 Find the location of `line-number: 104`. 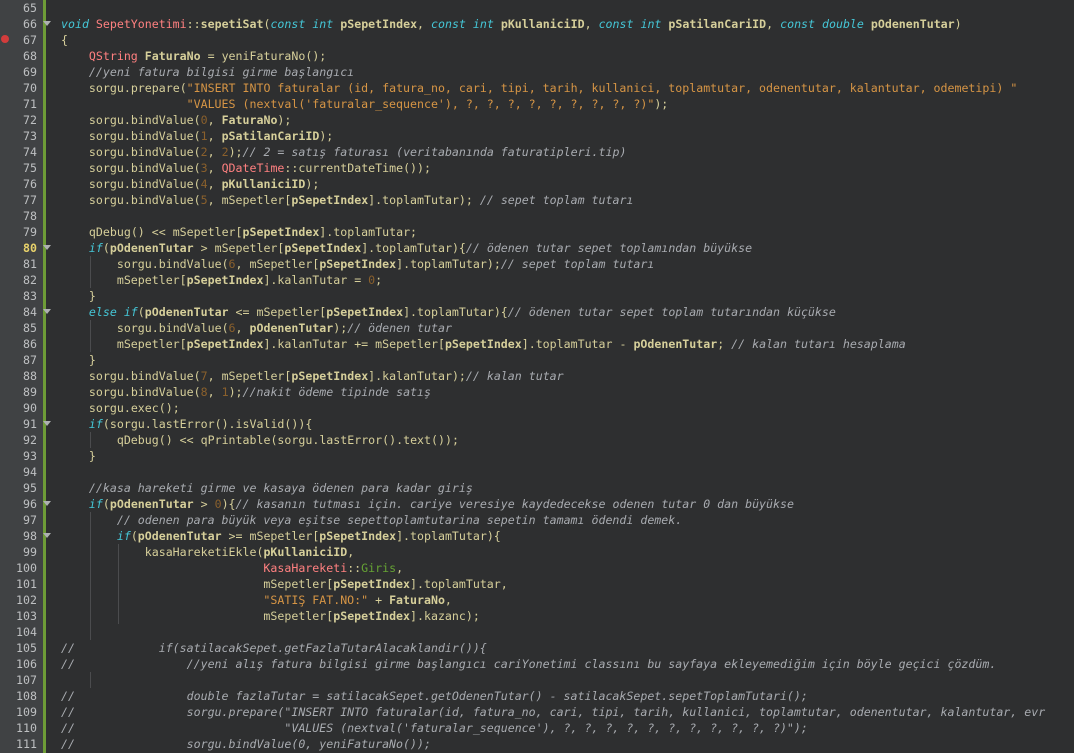

line-number: 104 is located at coordinates (18, 632).